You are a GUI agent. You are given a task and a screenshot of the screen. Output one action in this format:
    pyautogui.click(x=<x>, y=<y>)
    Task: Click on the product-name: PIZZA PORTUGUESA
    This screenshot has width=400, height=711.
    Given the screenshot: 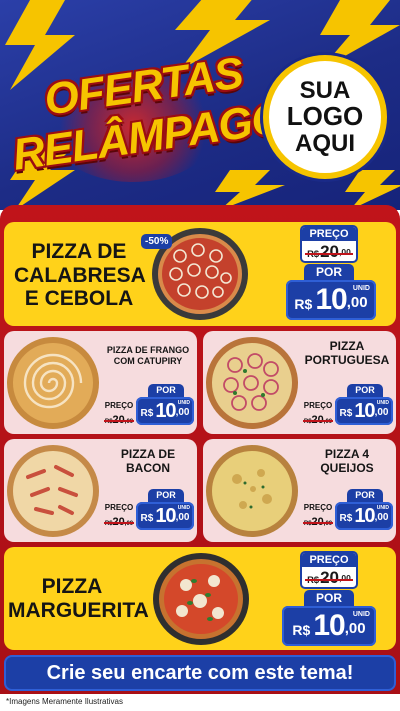 What is the action you would take?
    pyautogui.click(x=347, y=353)
    